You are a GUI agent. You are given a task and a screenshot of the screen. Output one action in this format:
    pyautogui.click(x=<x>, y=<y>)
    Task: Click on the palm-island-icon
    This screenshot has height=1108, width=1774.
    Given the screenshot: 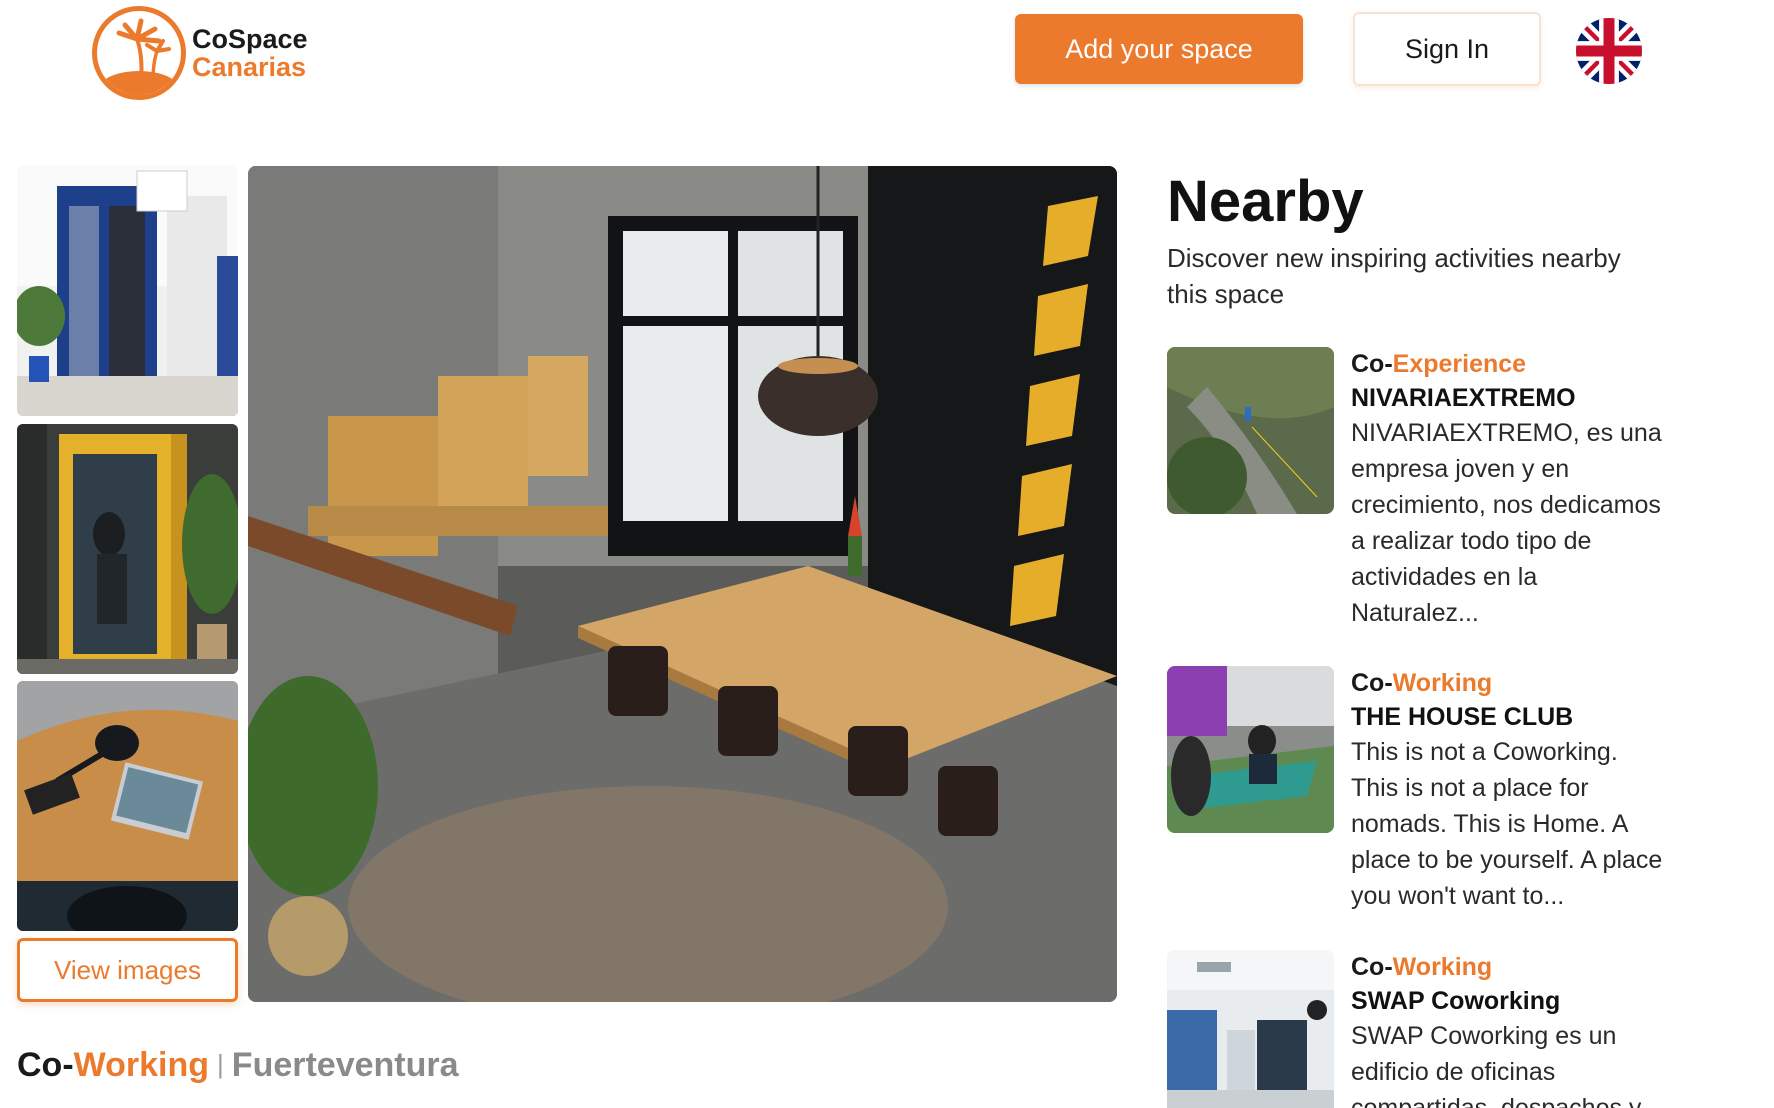 What is the action you would take?
    pyautogui.click(x=139, y=53)
    